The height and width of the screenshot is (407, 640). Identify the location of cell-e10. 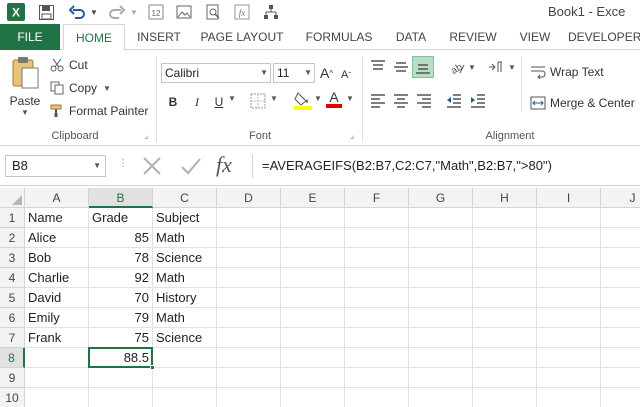
(313, 397).